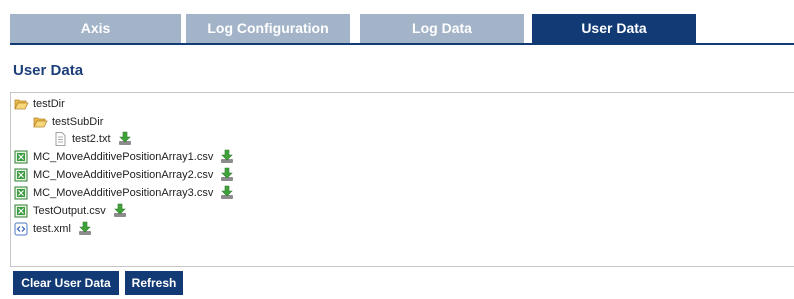 The image size is (794, 299). What do you see at coordinates (95, 28) in the screenshot?
I see `tab-axis: Axis` at bounding box center [95, 28].